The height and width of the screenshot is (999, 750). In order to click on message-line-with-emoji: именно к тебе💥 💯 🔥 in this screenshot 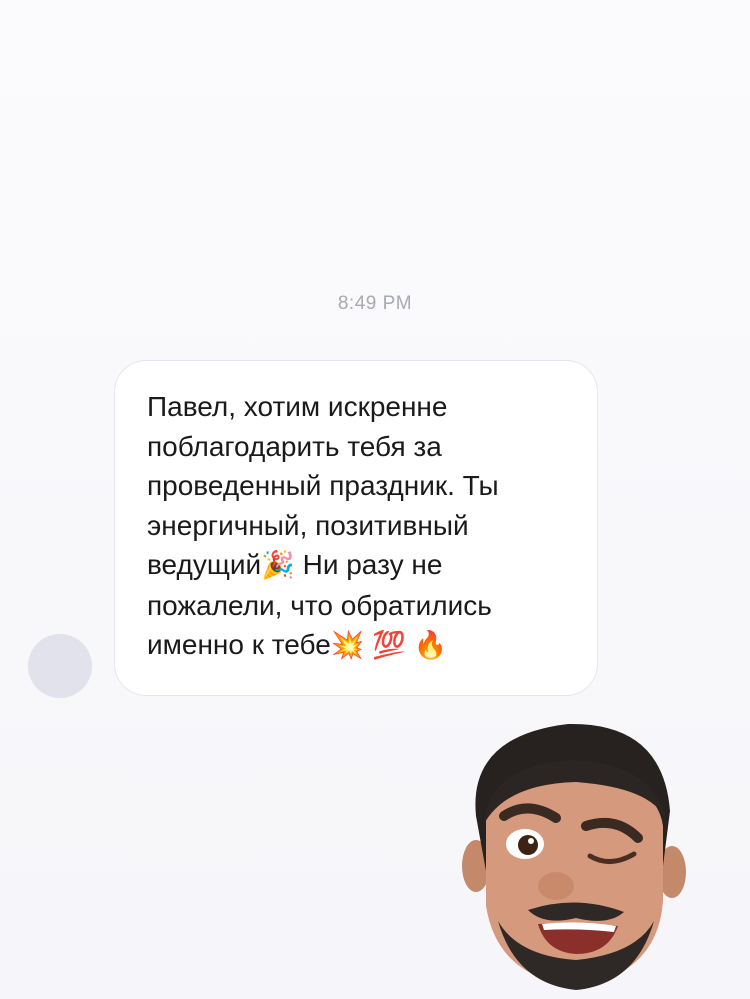, I will do `click(357, 645)`.